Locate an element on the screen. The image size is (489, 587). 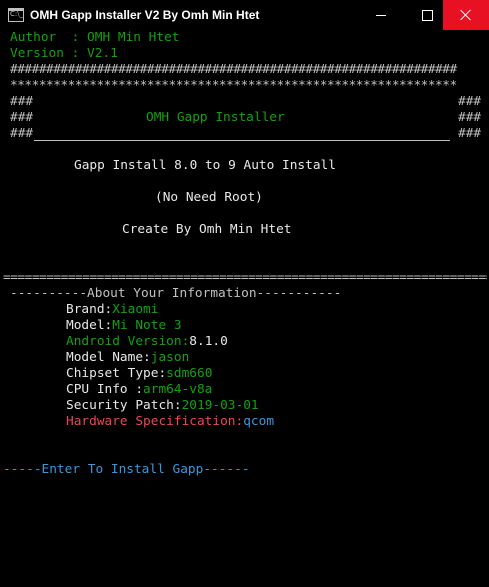
brand-label: Brand: is located at coordinates (89, 309).